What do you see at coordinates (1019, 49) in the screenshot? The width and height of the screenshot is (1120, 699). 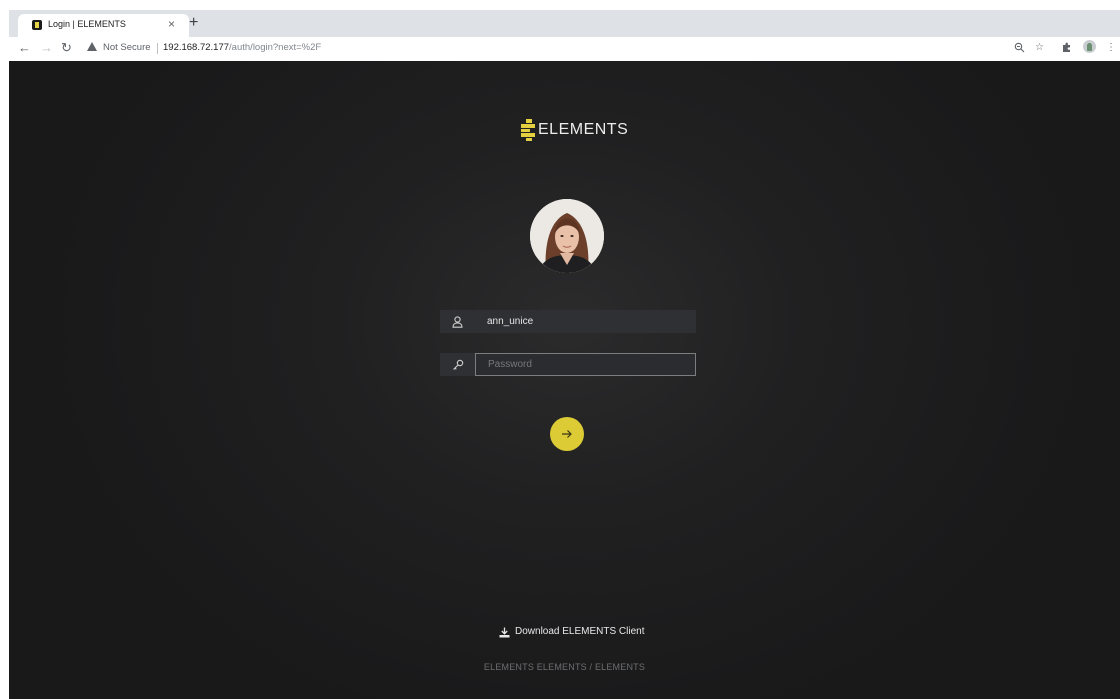 I see `zoom-icon` at bounding box center [1019, 49].